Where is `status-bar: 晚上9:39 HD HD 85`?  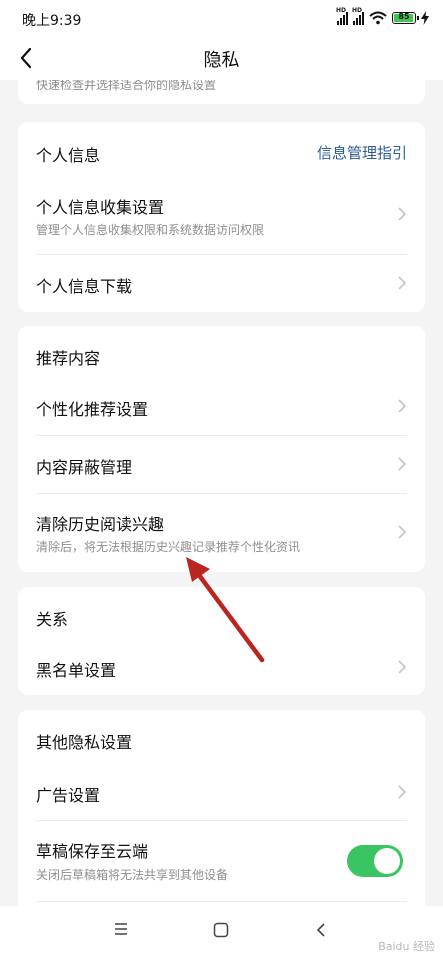
status-bar: 晚上9:39 HD HD 85 is located at coordinates (221, 18).